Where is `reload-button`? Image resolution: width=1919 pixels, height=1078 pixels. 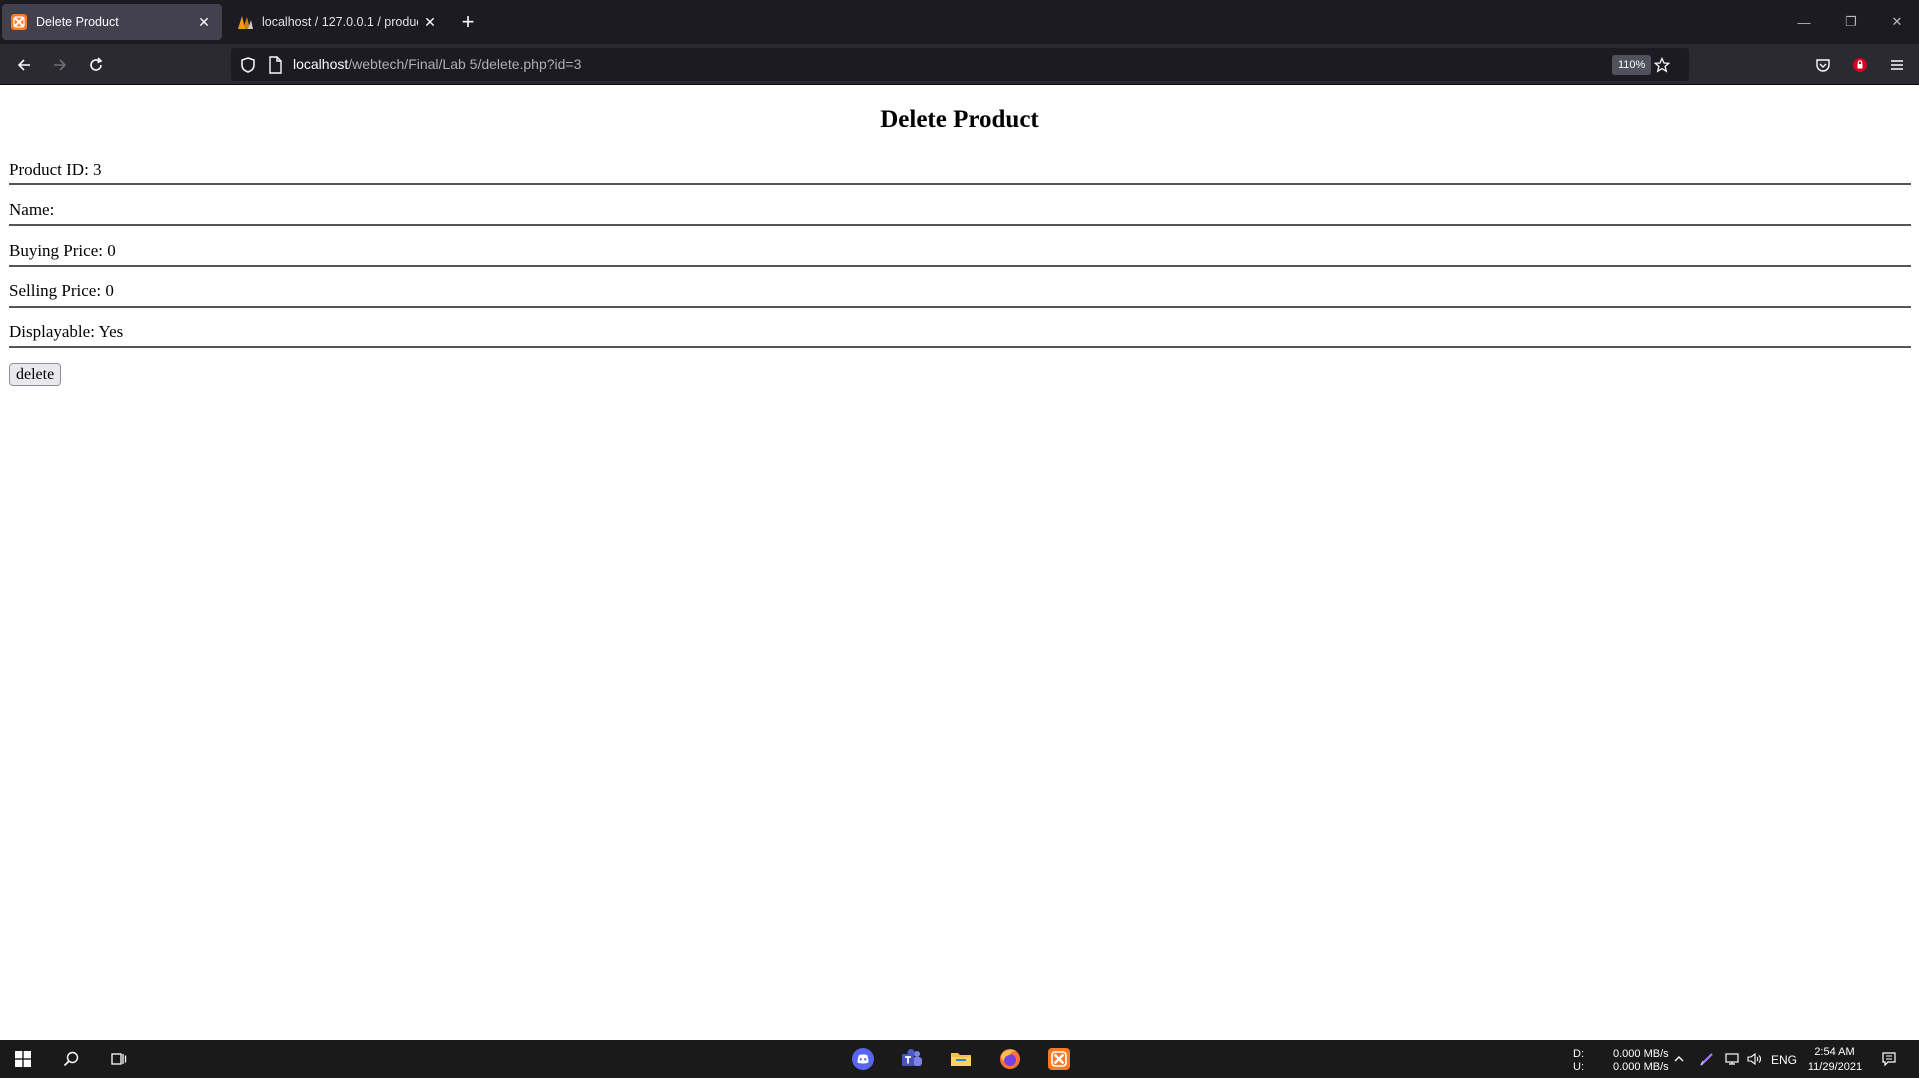 reload-button is located at coordinates (96, 65).